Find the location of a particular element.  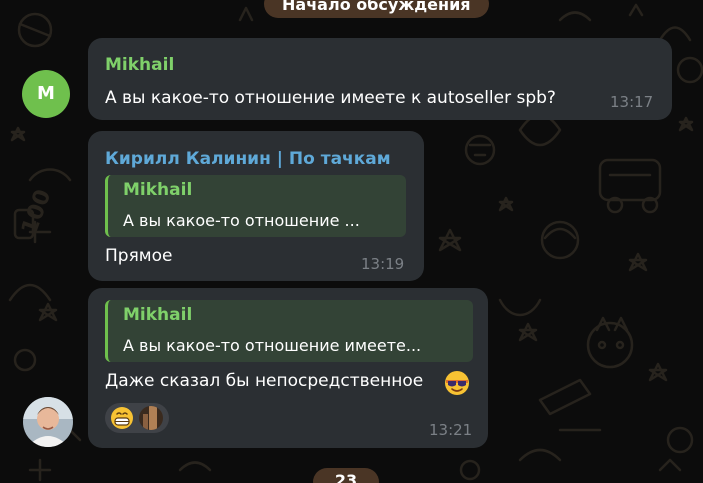

user-avatar is located at coordinates (48, 422).